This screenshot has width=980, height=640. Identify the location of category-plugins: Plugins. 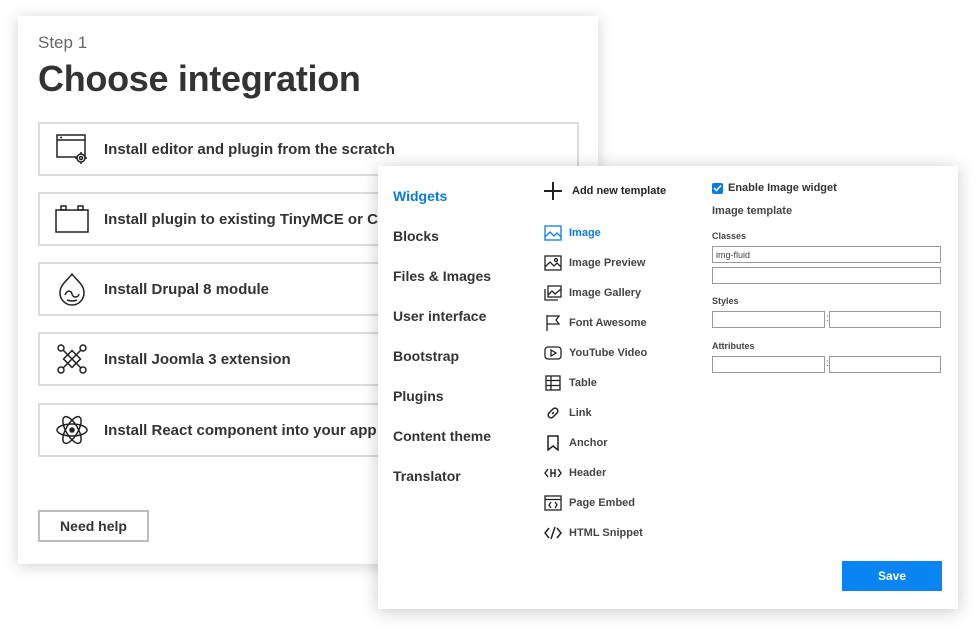
(418, 396).